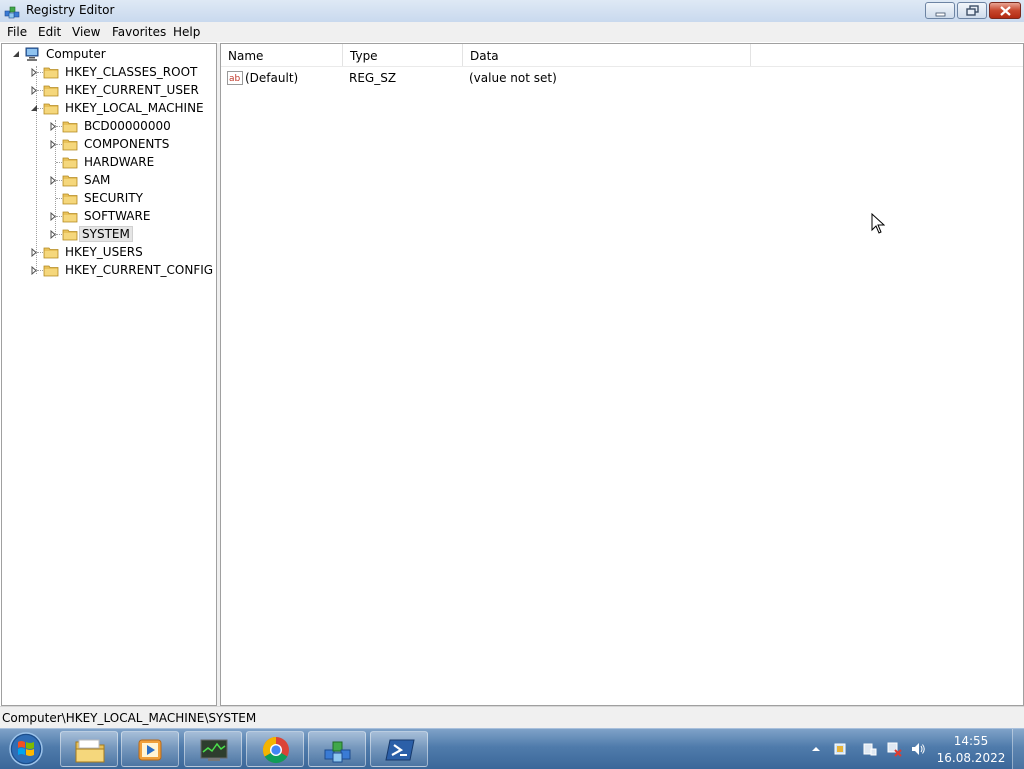  What do you see at coordinates (26, 749) in the screenshot?
I see `start-button` at bounding box center [26, 749].